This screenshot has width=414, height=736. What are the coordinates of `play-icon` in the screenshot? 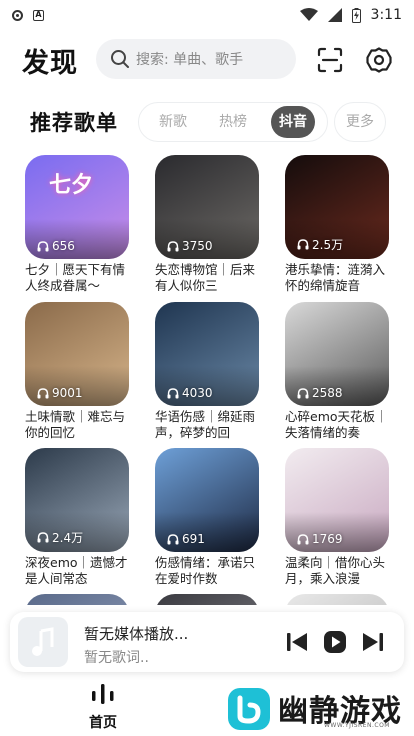 It's located at (335, 642).